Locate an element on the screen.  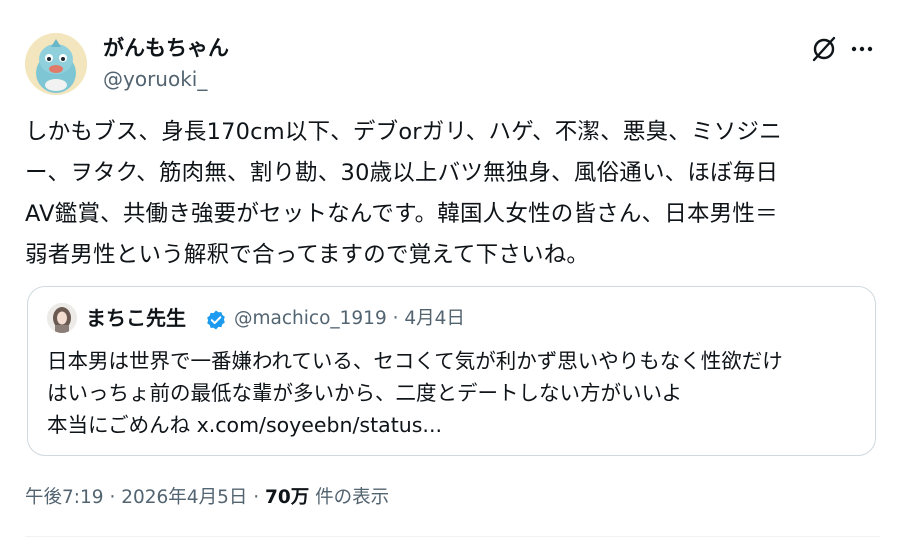
quote-avatar-image is located at coordinates (62, 318).